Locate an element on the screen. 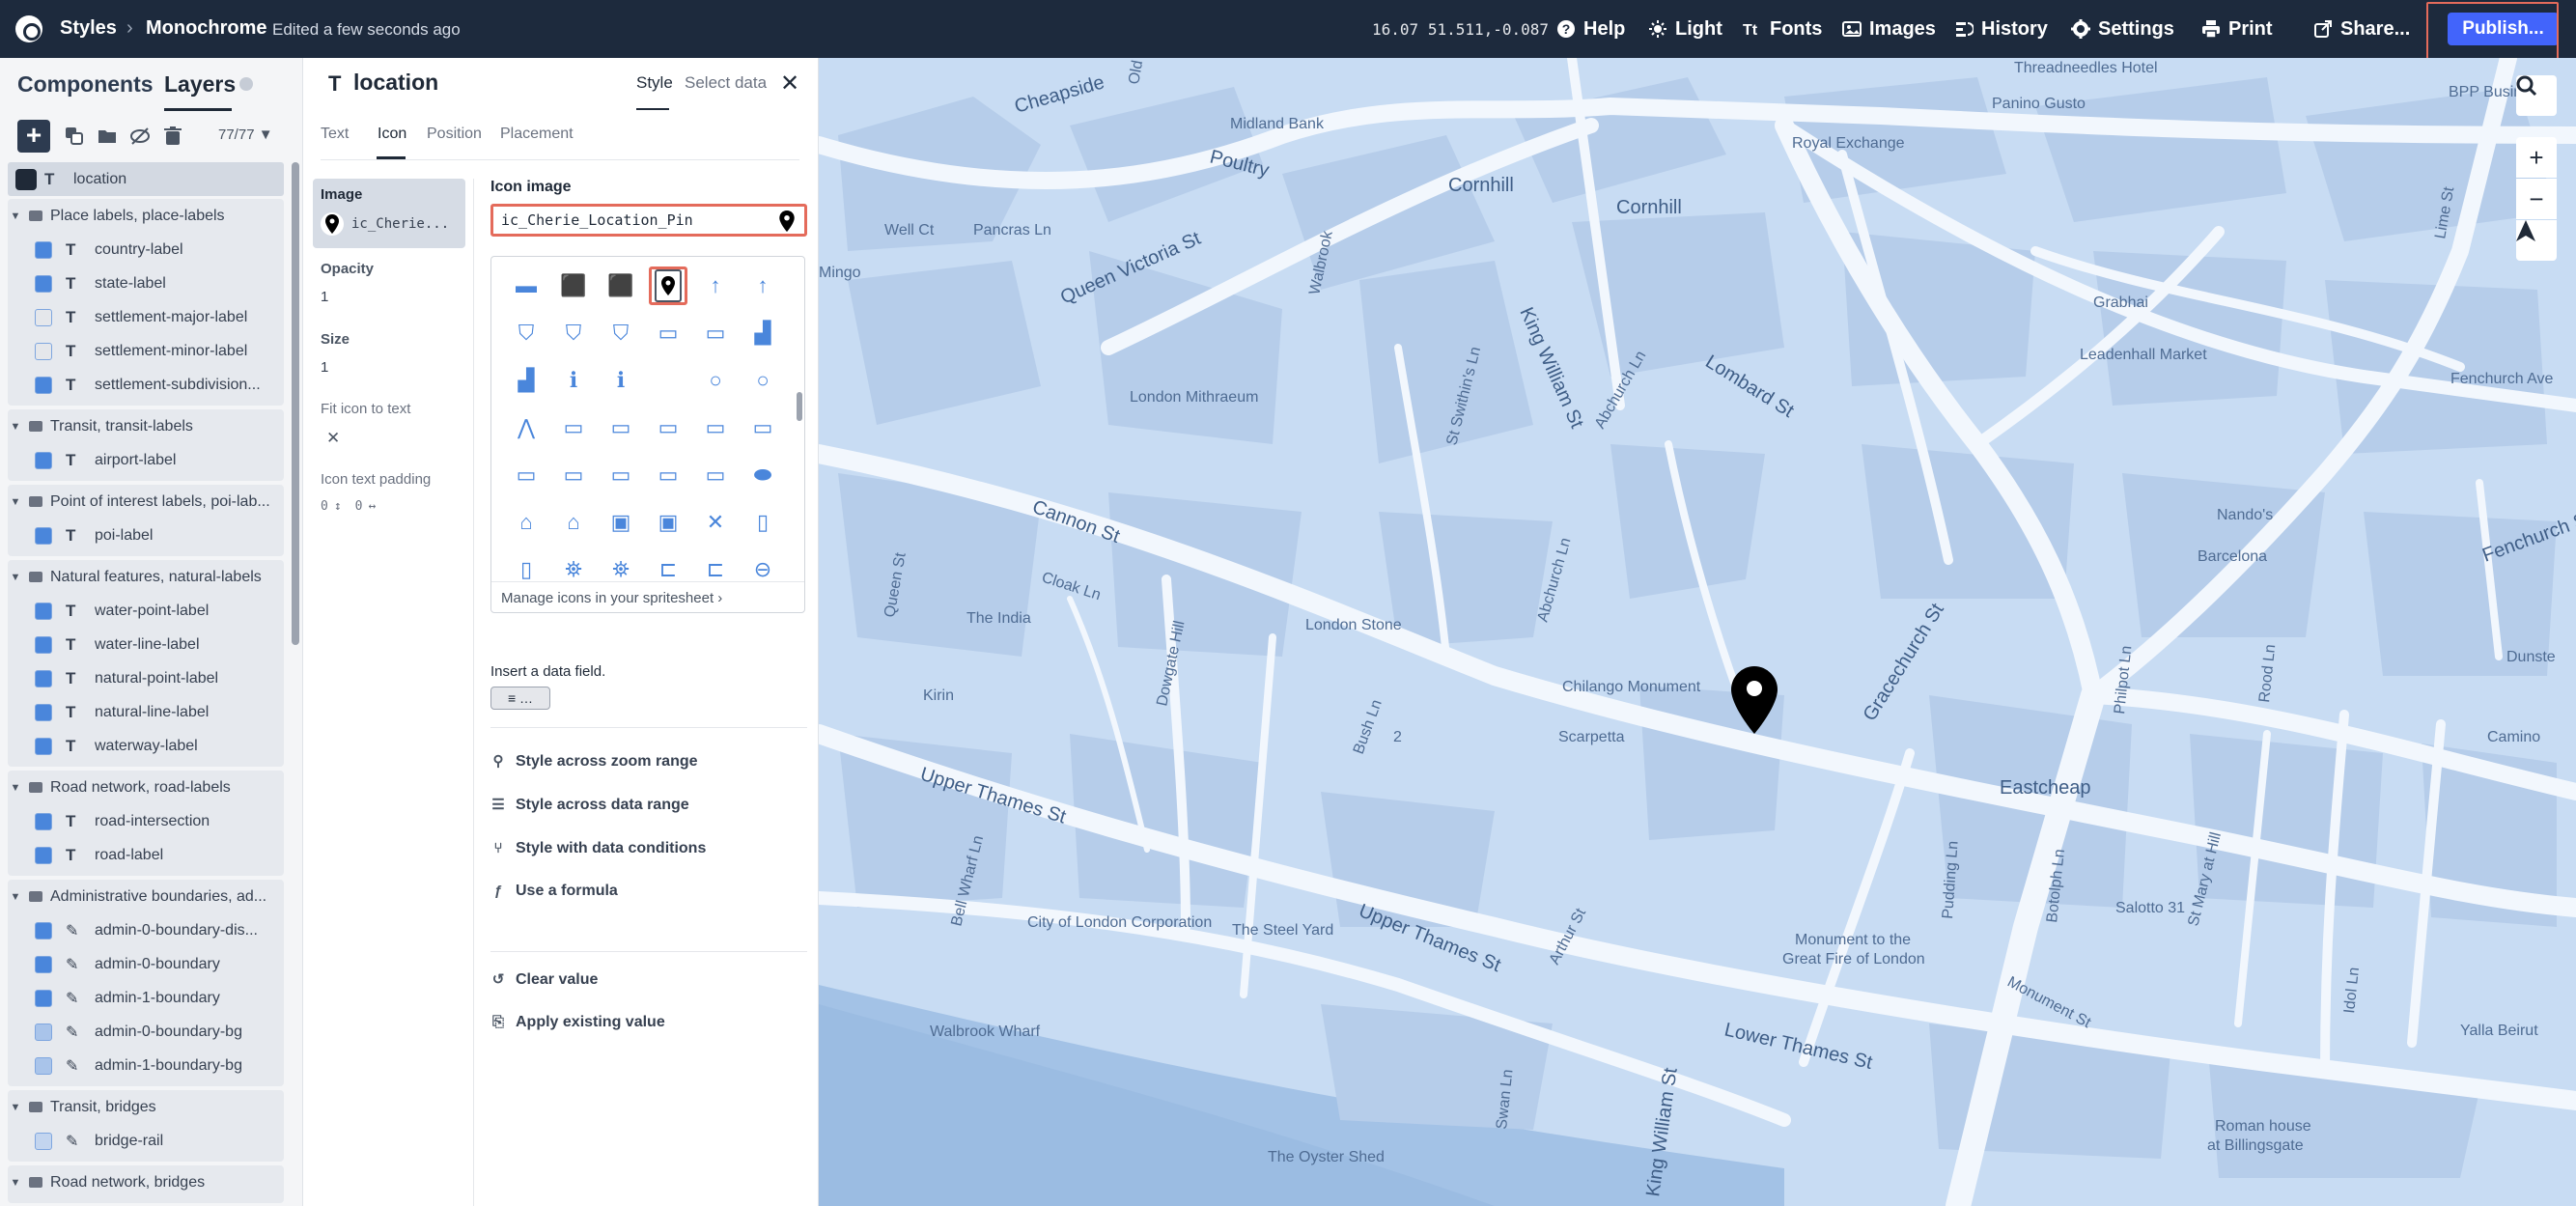 The image size is (2576, 1206). subtab-icon: Icon is located at coordinates (392, 134).